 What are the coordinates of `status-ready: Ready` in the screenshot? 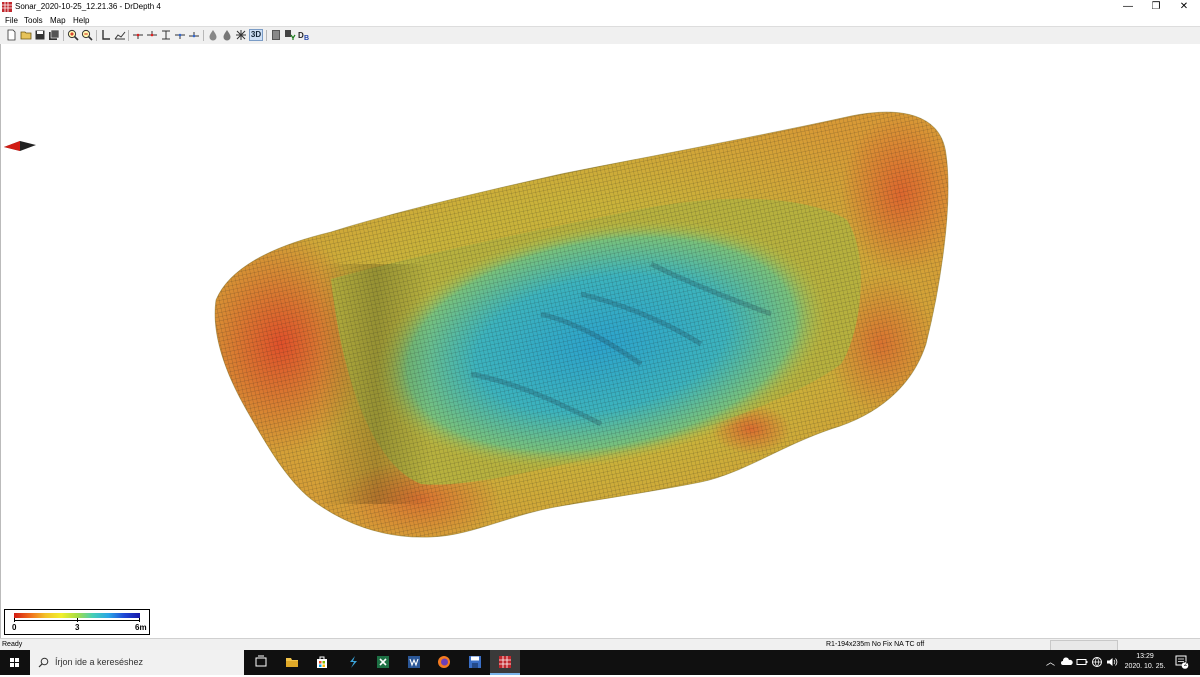 It's located at (12, 644).